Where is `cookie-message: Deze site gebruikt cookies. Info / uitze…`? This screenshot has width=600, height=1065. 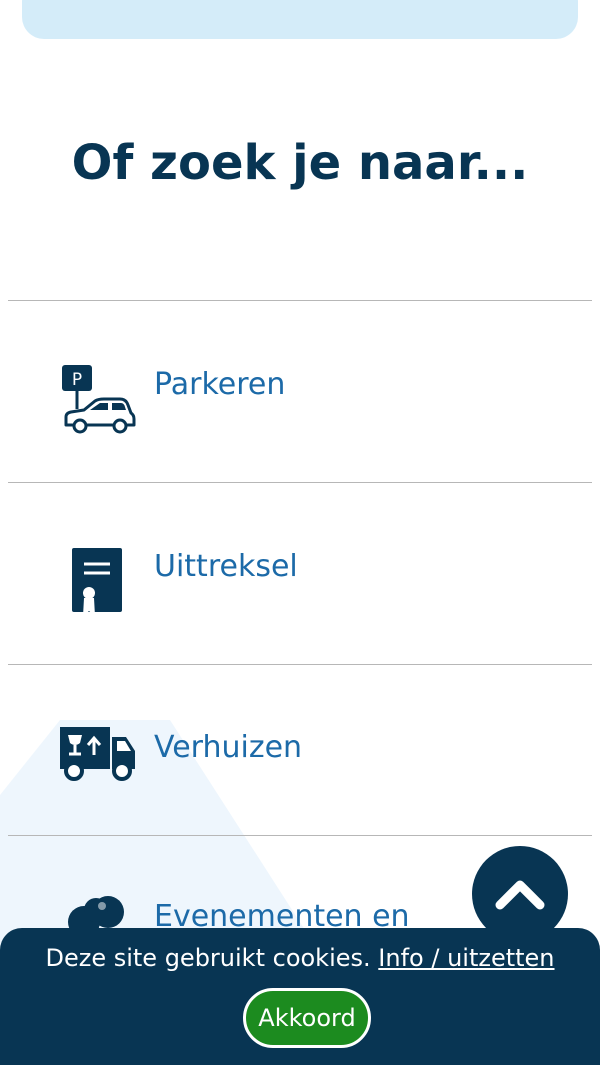
cookie-message: Deze site gebruikt cookies. Info / uitze… is located at coordinates (300, 958).